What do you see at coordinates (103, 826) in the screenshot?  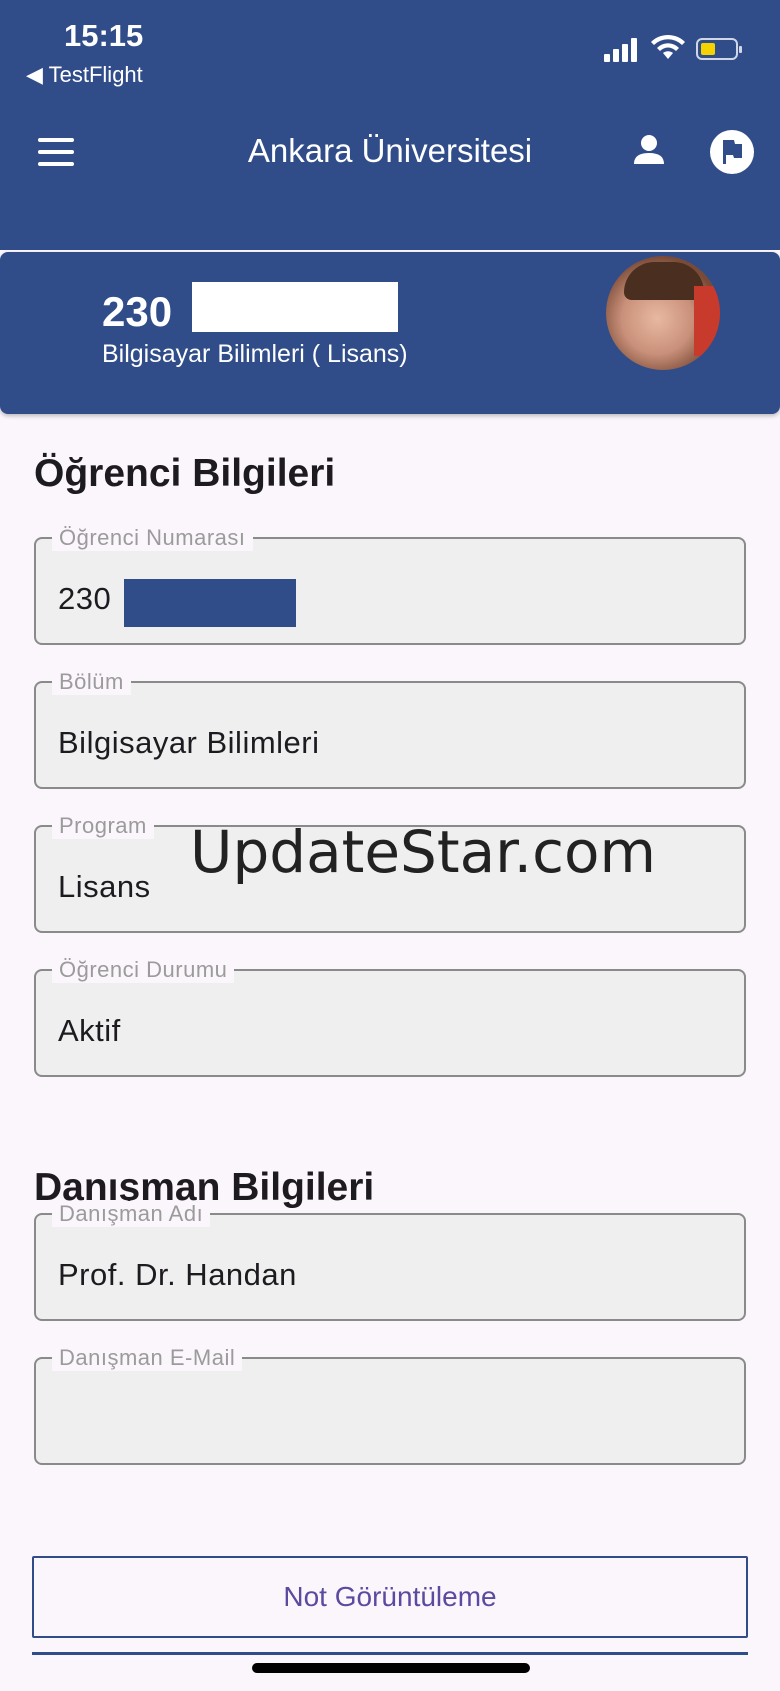 I see `field-label: Program` at bounding box center [103, 826].